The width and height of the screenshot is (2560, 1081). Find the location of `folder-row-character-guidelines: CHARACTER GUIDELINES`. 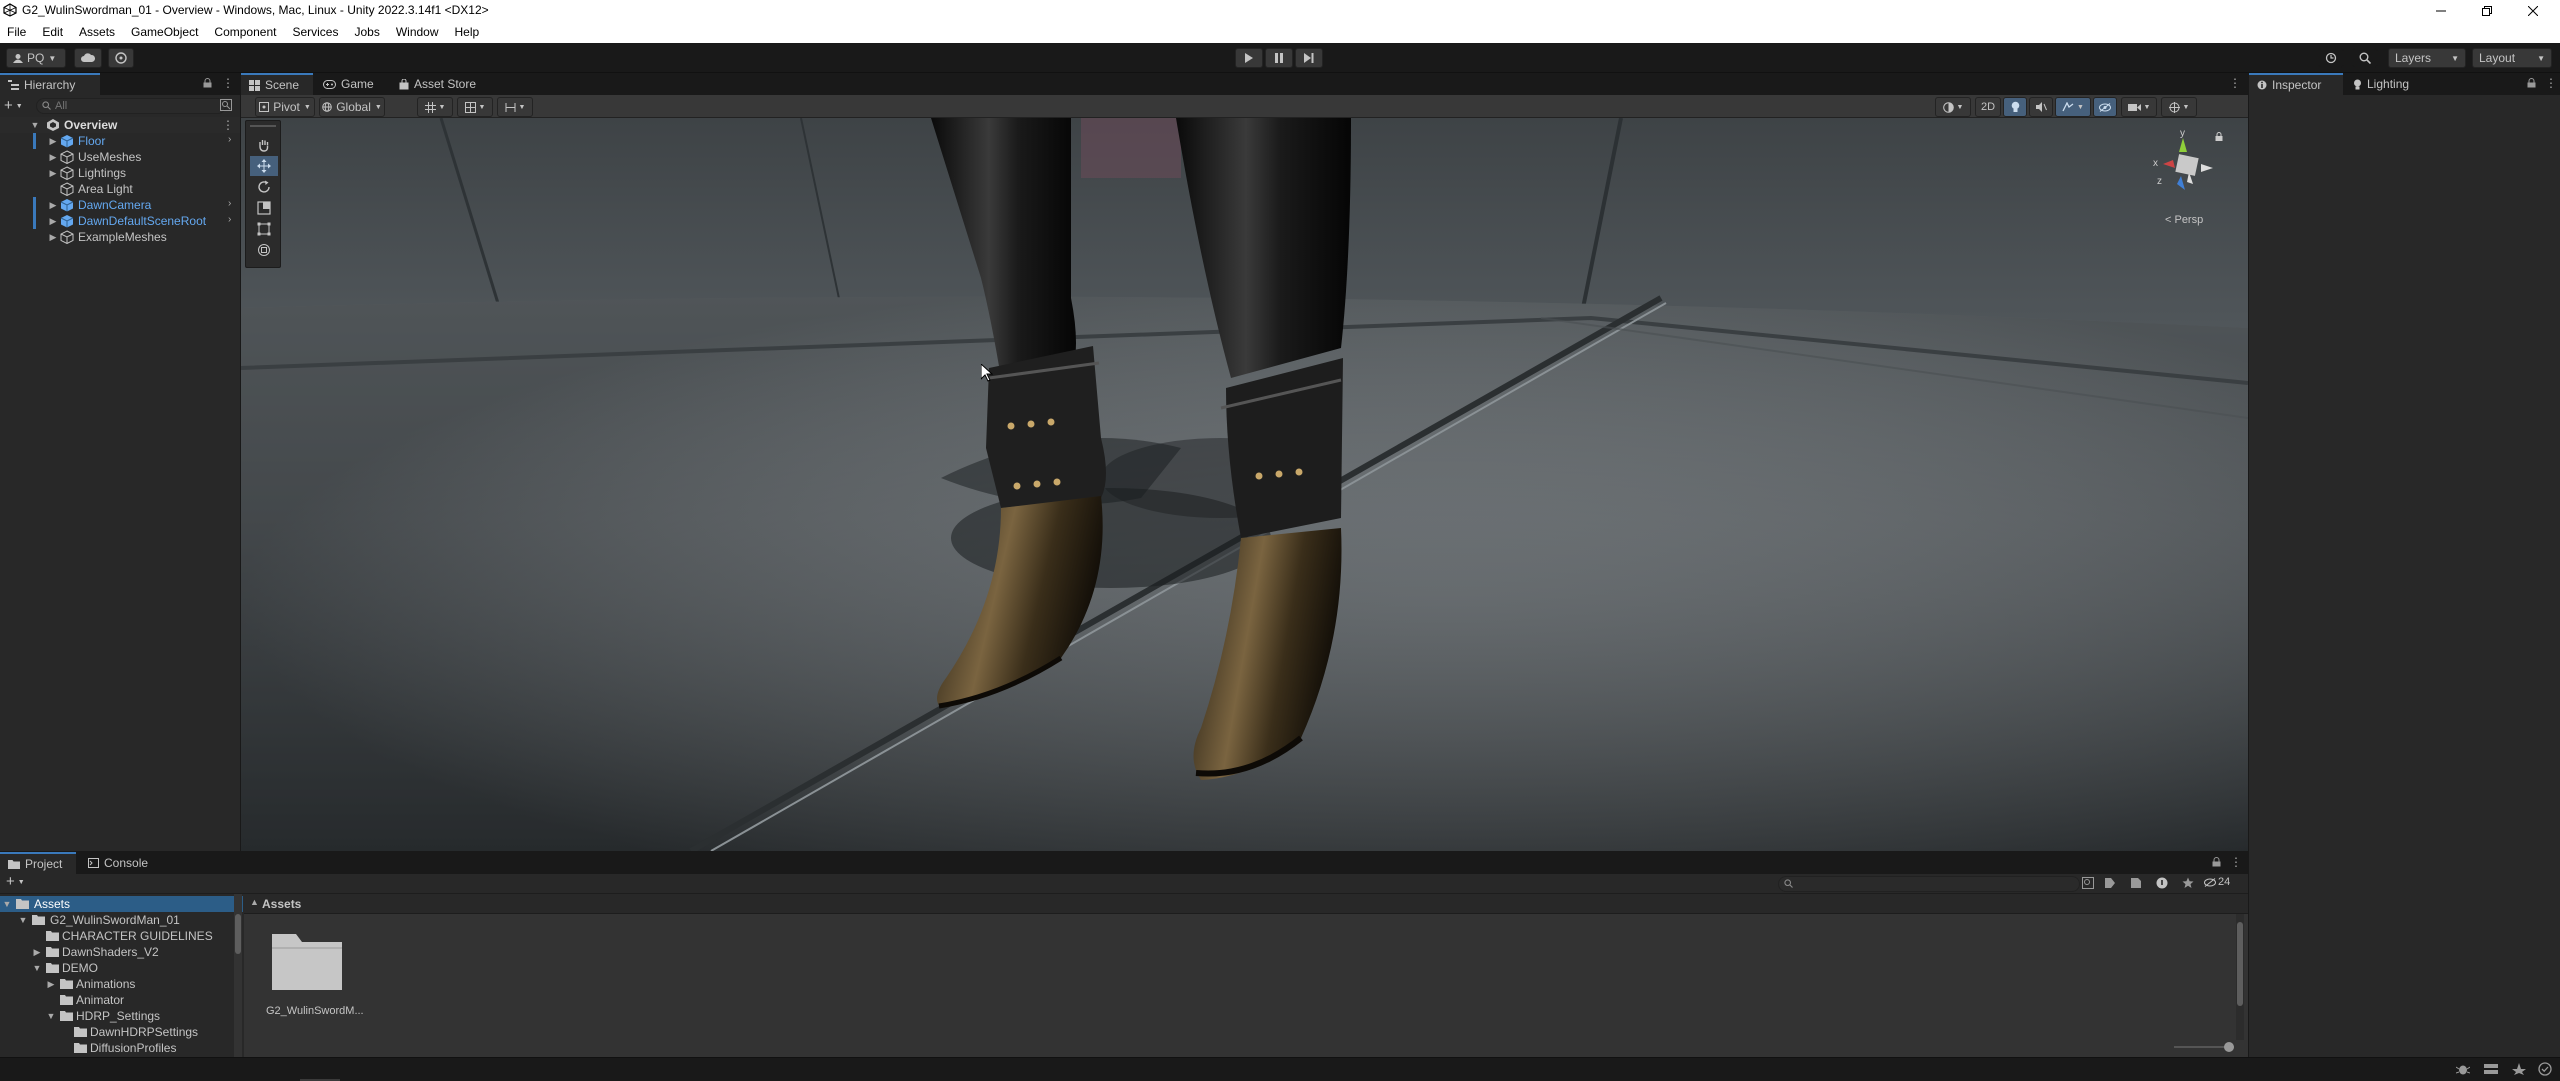

folder-row-character-guidelines: CHARACTER GUIDELINES is located at coordinates (121, 936).